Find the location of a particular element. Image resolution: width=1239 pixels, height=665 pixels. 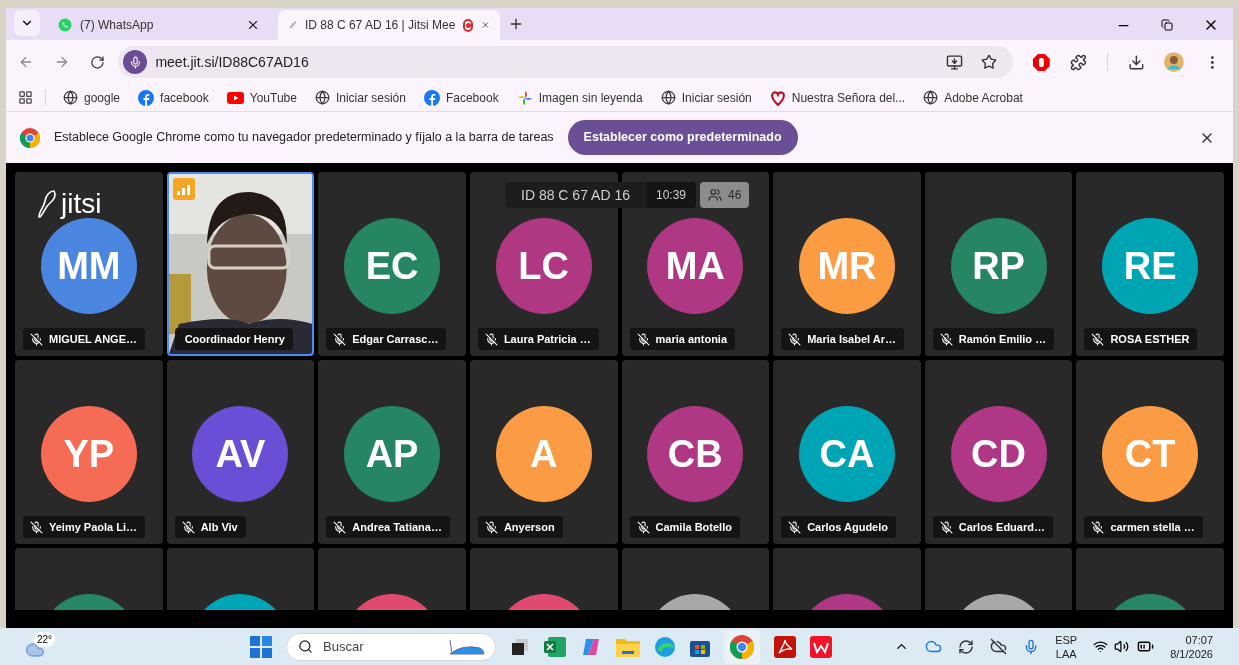

install-app-icon is located at coordinates (955, 62).